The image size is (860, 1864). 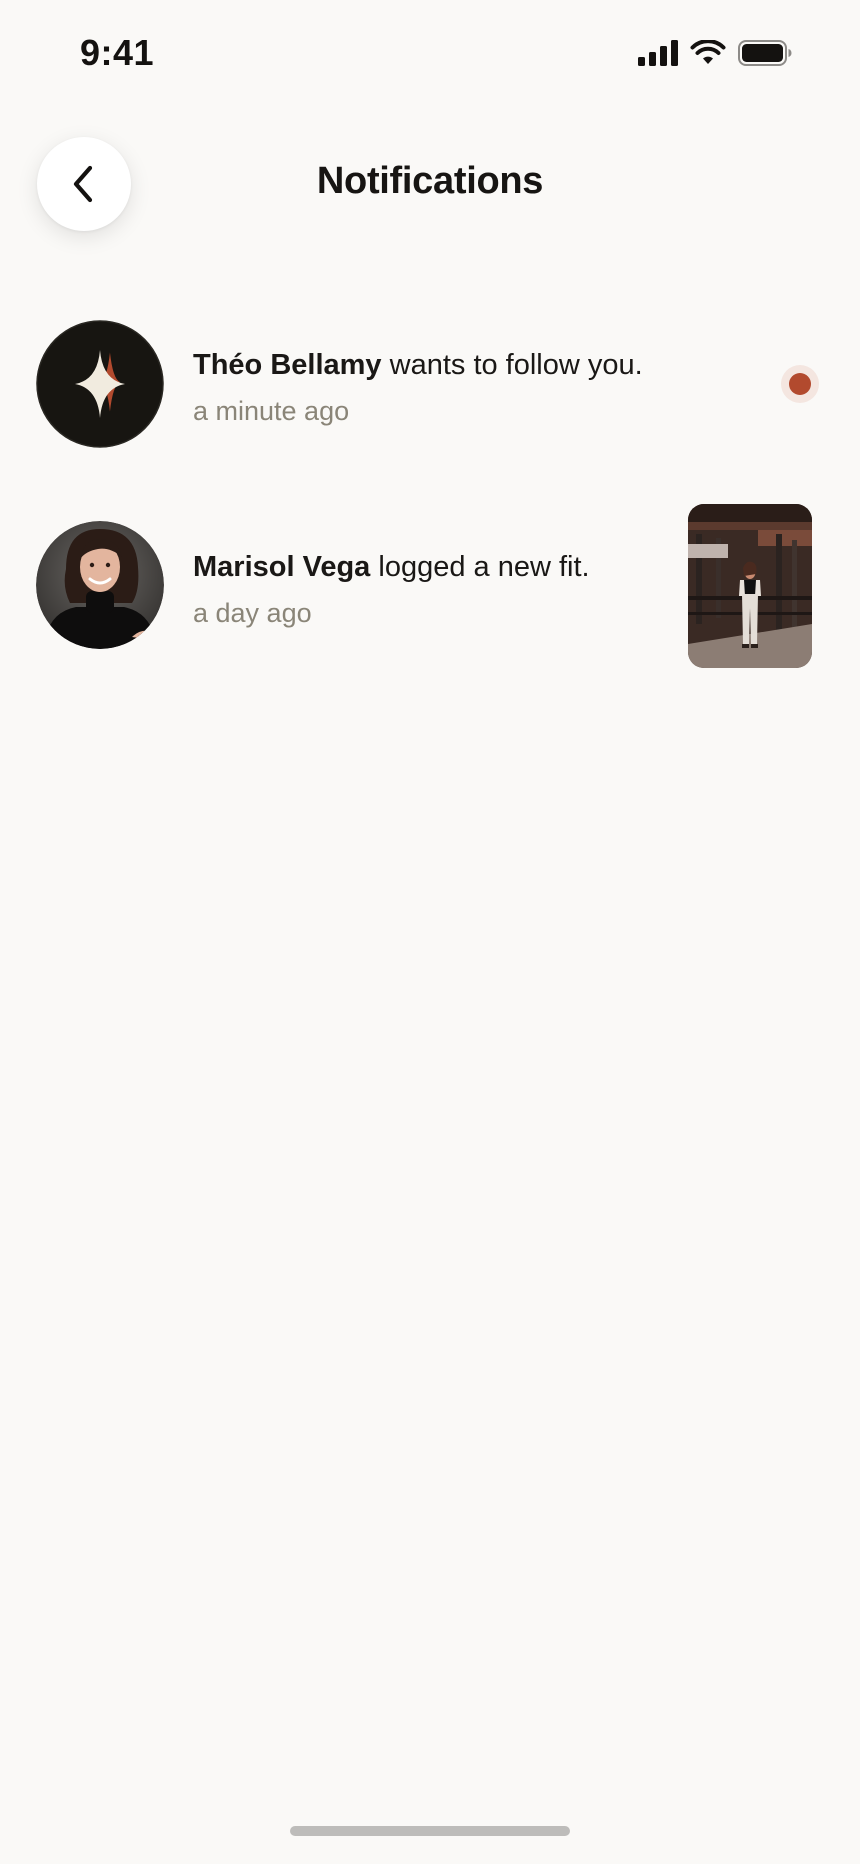 What do you see at coordinates (252, 613) in the screenshot?
I see `timestamp: a day ago` at bounding box center [252, 613].